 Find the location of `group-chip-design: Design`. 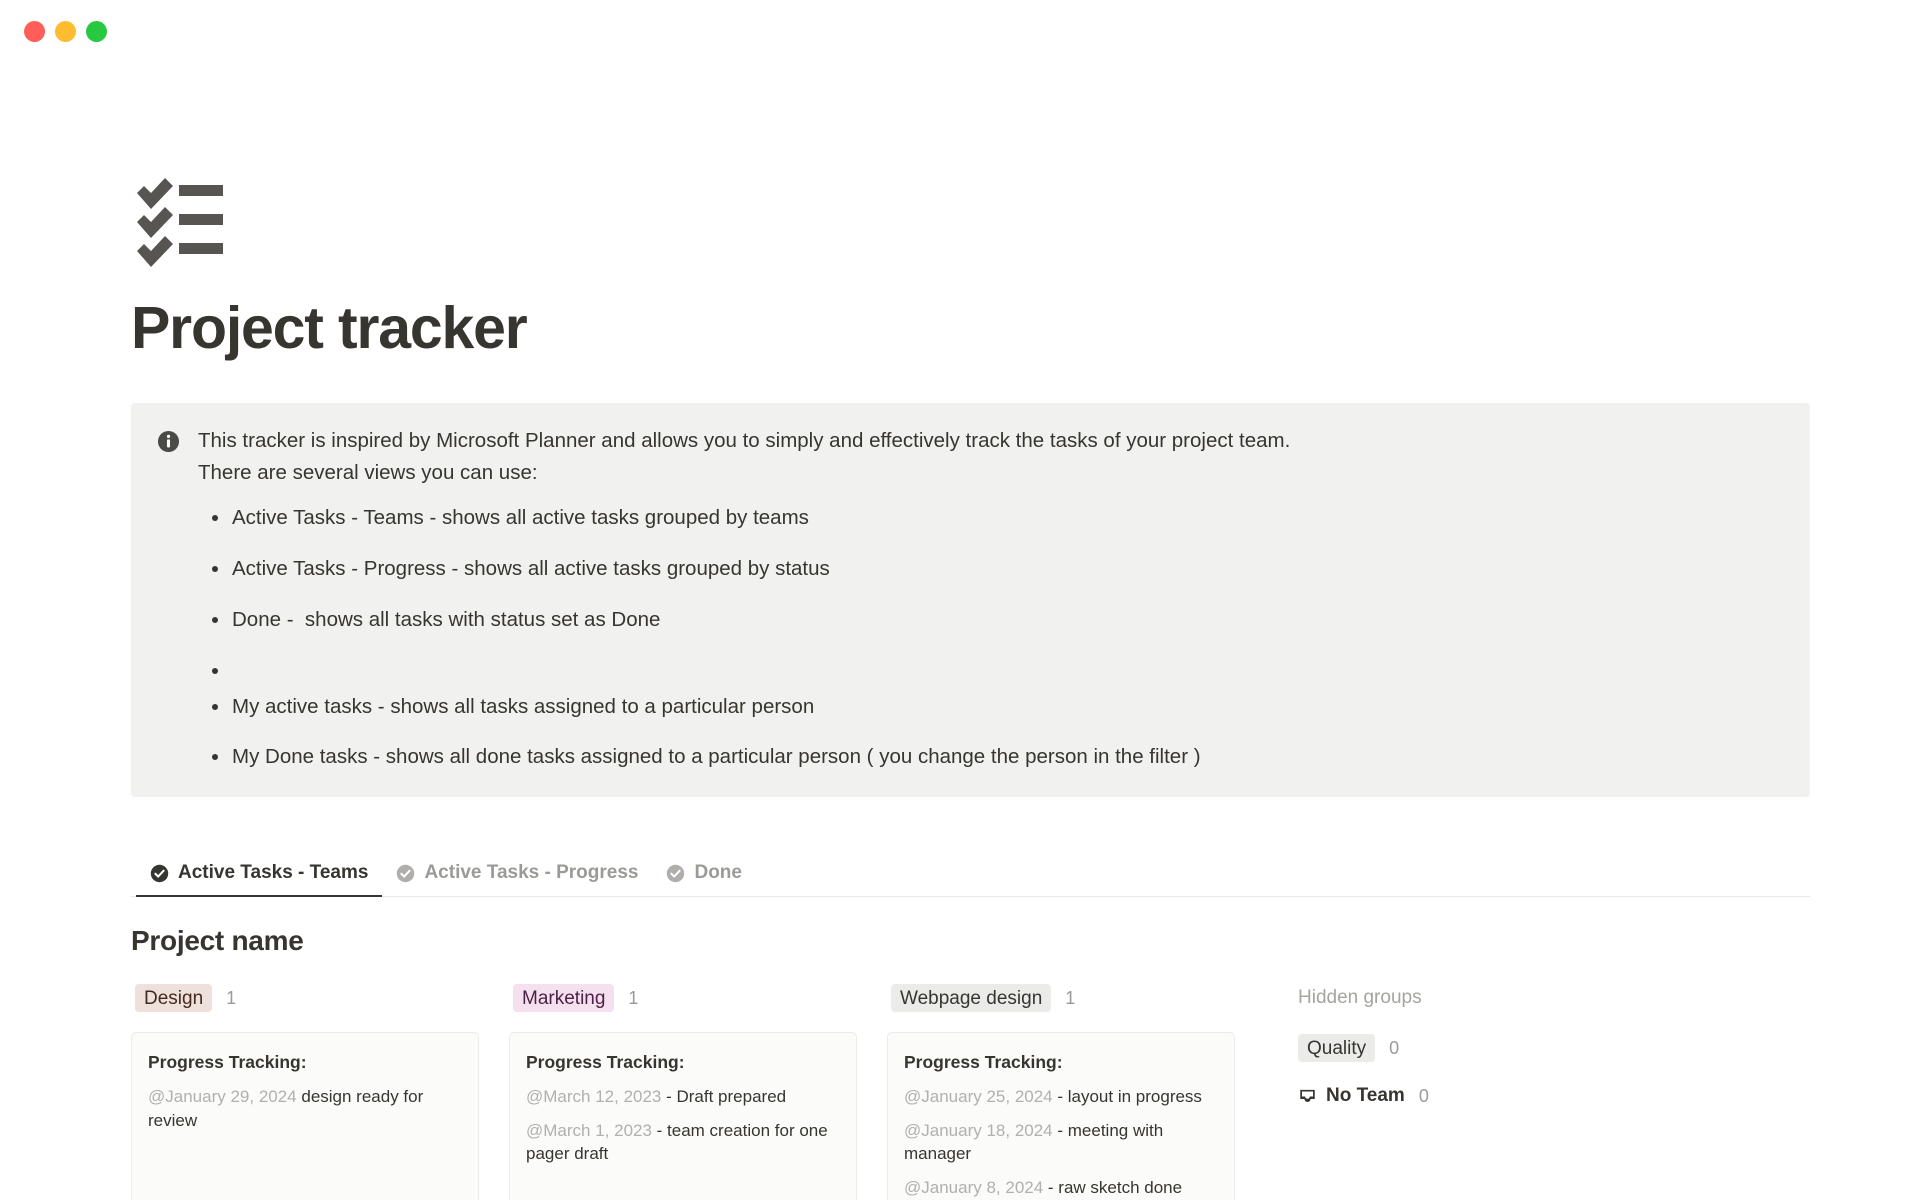

group-chip-design: Design is located at coordinates (174, 998).